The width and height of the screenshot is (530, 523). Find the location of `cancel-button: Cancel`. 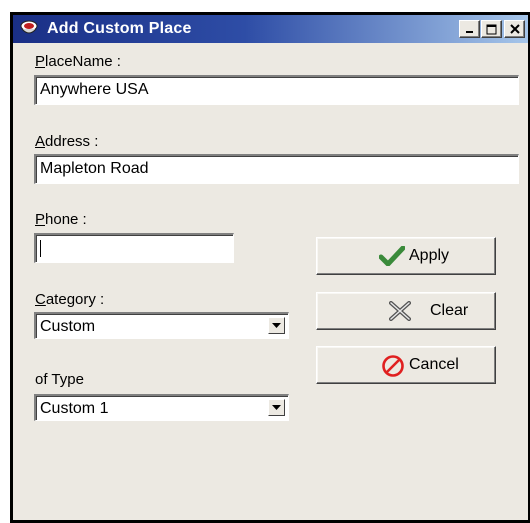

cancel-button: Cancel is located at coordinates (406, 365).